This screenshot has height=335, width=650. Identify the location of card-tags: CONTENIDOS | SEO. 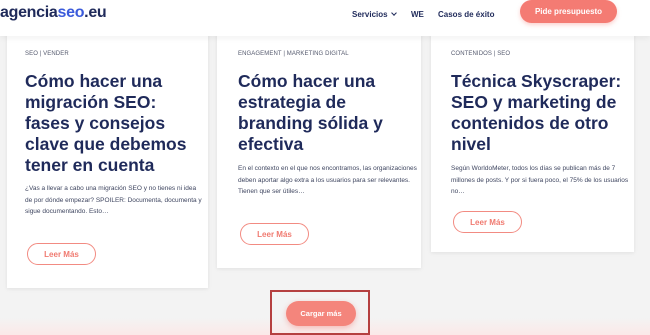
(480, 54).